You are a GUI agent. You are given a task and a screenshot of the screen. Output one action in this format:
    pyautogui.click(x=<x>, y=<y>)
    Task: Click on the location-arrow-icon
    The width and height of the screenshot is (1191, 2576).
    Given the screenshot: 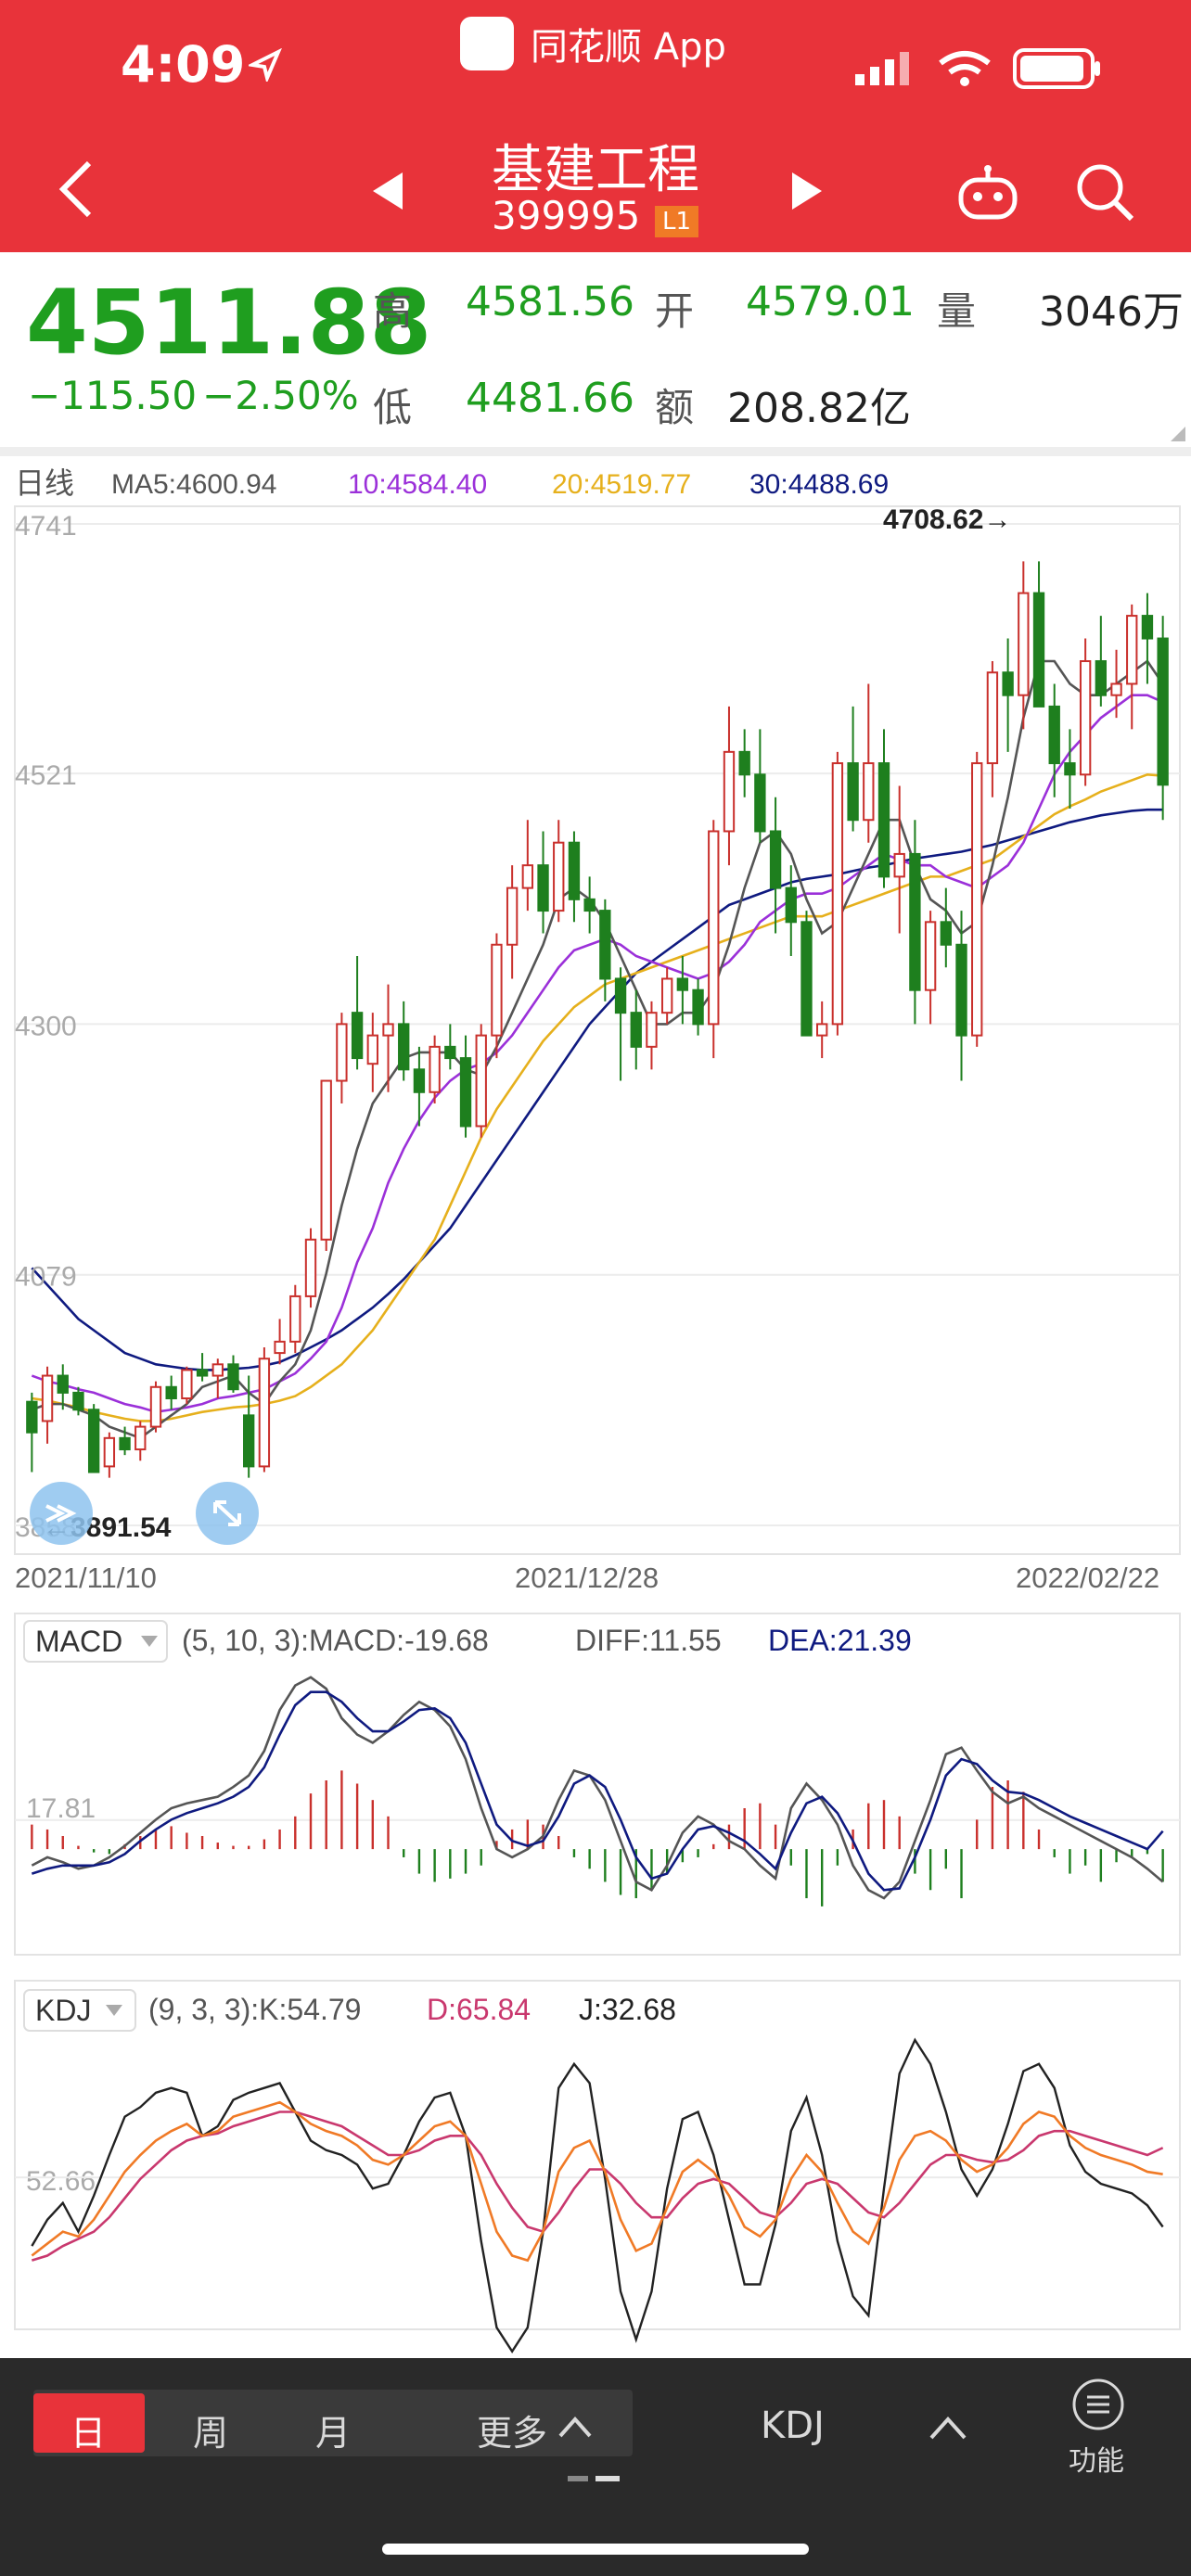 What is the action you would take?
    pyautogui.click(x=265, y=65)
    